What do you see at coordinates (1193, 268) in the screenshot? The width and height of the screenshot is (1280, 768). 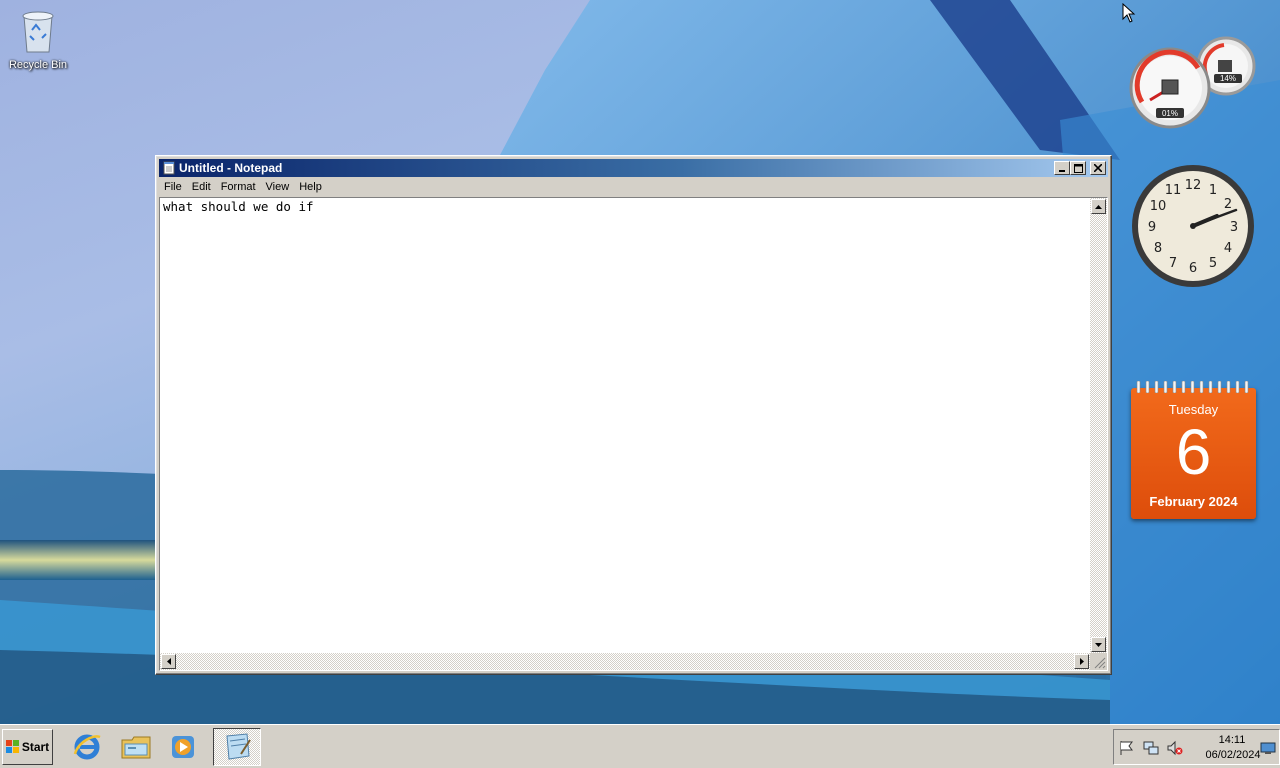 I see `clock-number: 6` at bounding box center [1193, 268].